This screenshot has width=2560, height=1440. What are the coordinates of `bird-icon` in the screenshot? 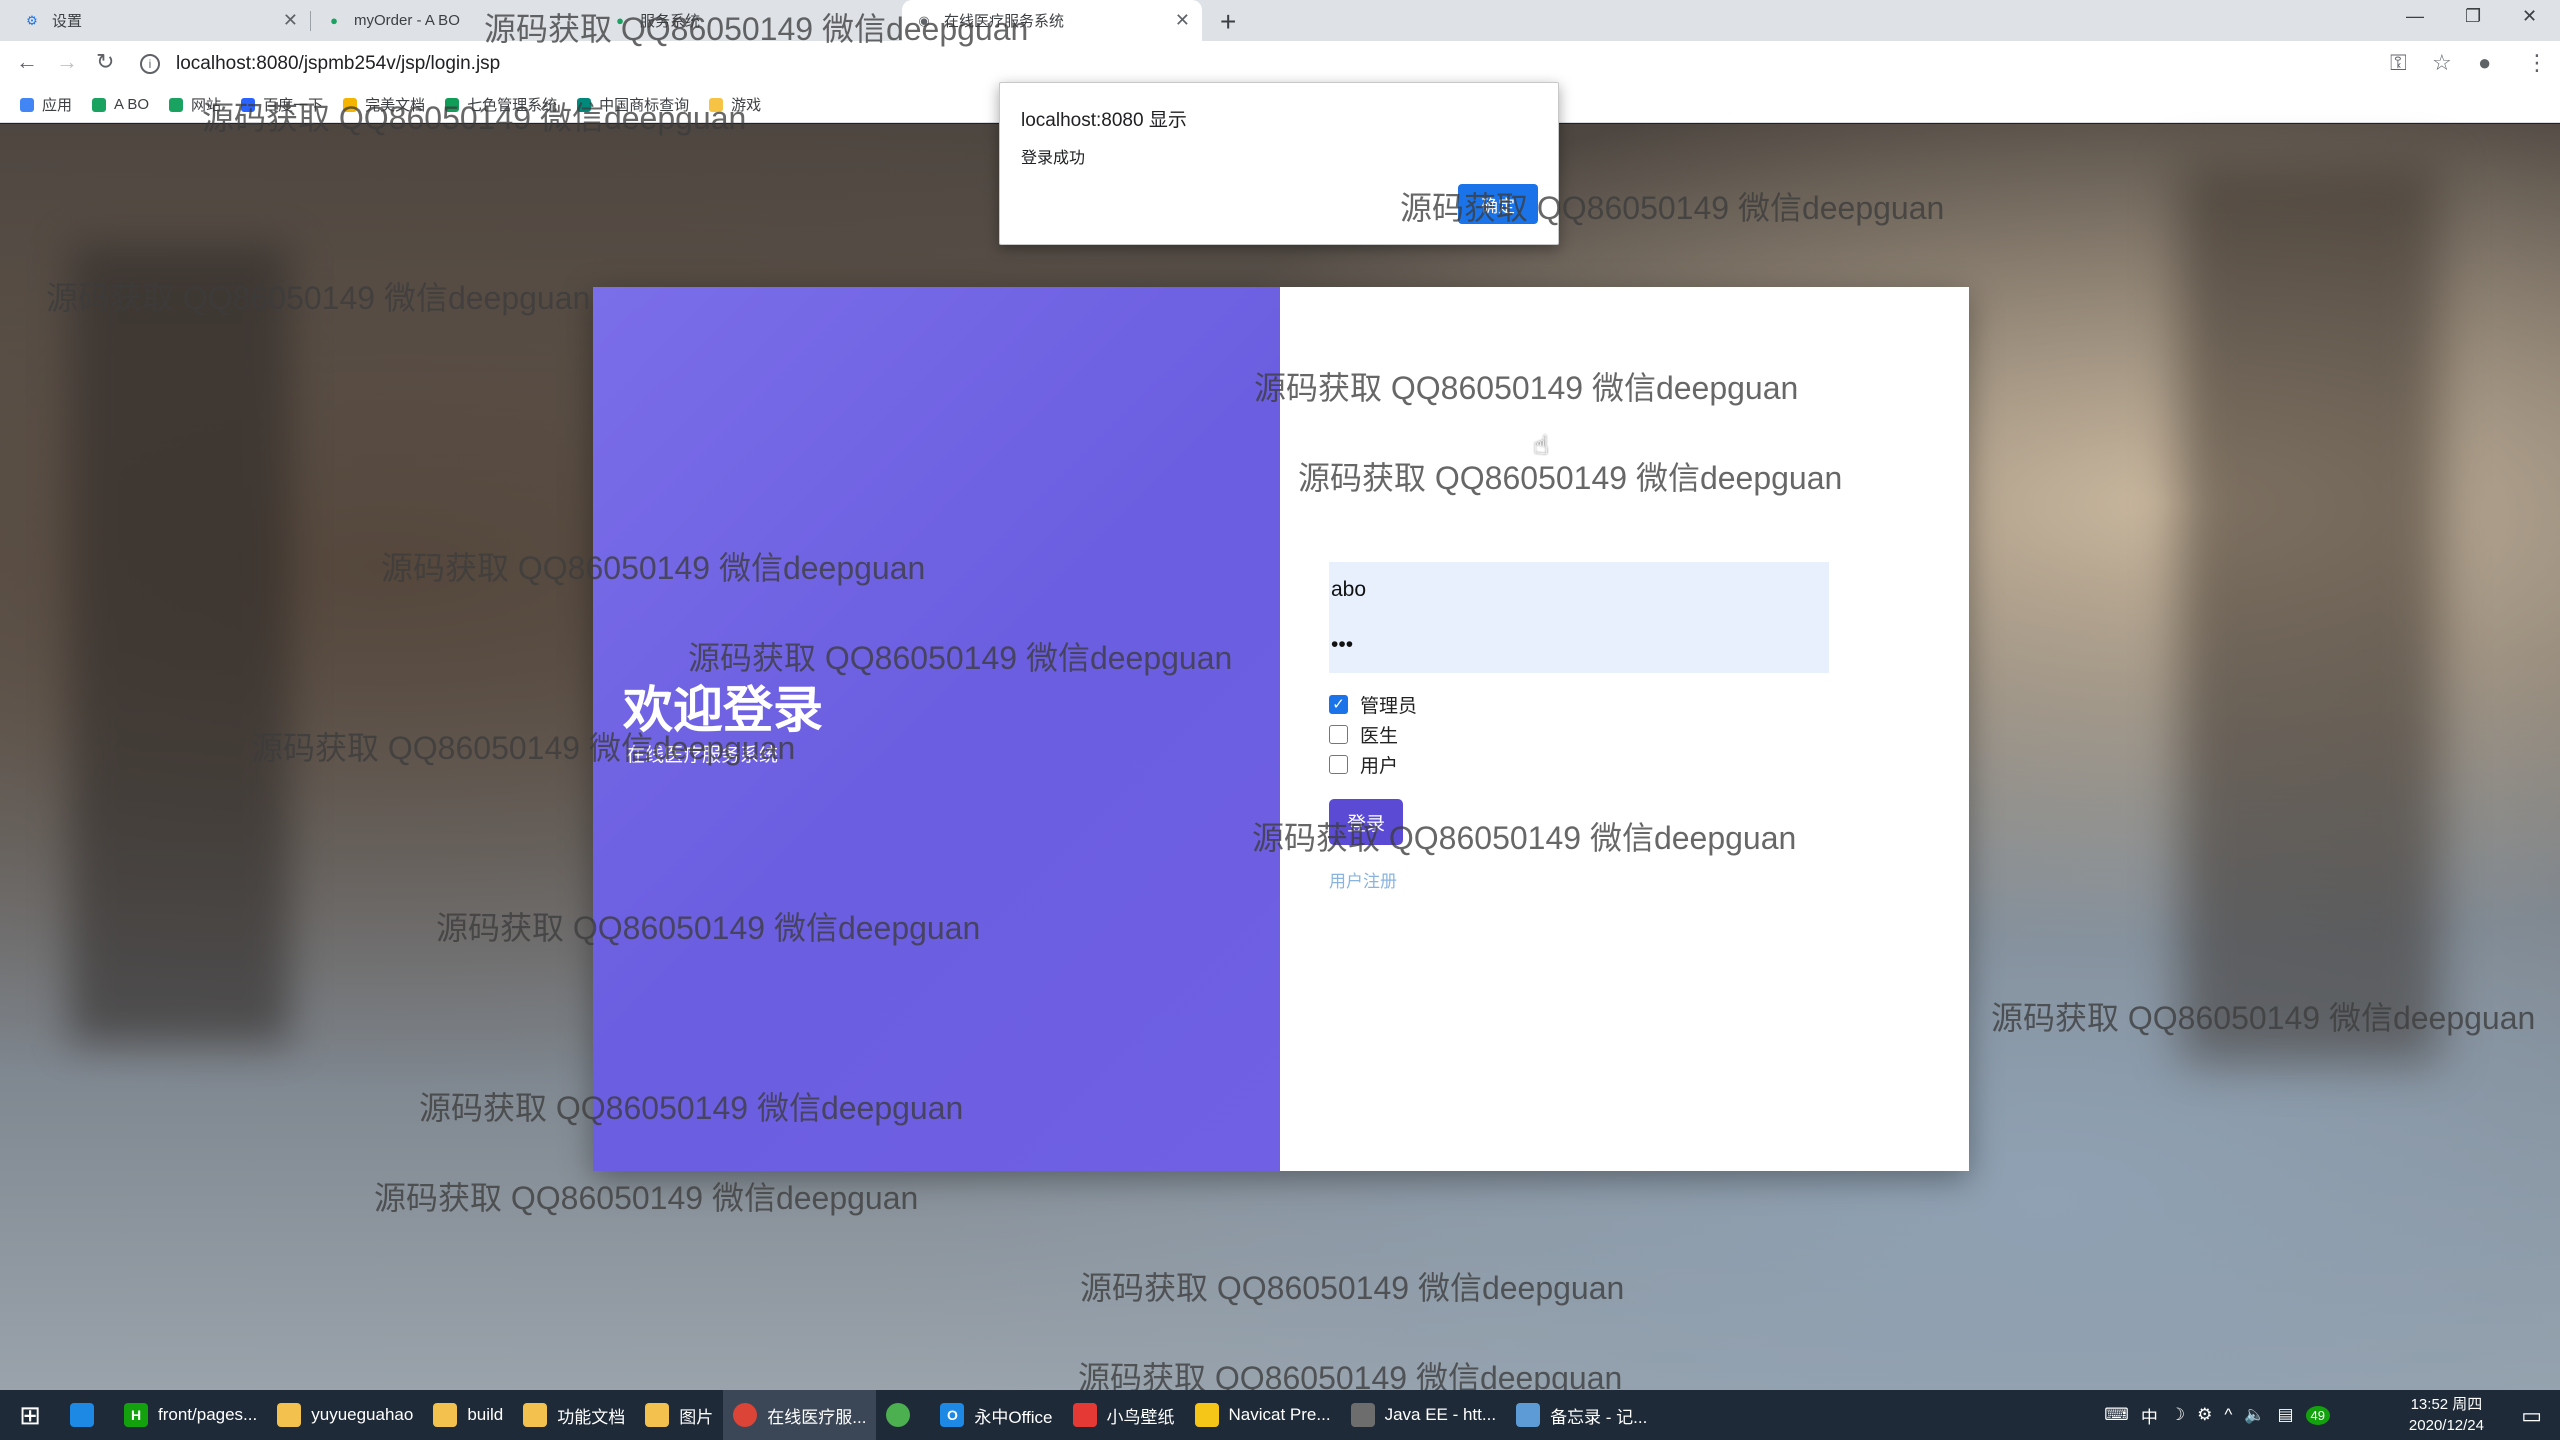 It's located at (1084, 1415).